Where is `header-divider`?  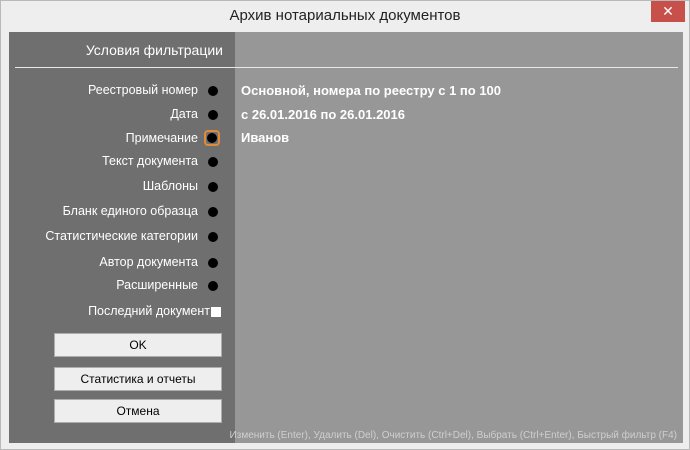 header-divider is located at coordinates (346, 67).